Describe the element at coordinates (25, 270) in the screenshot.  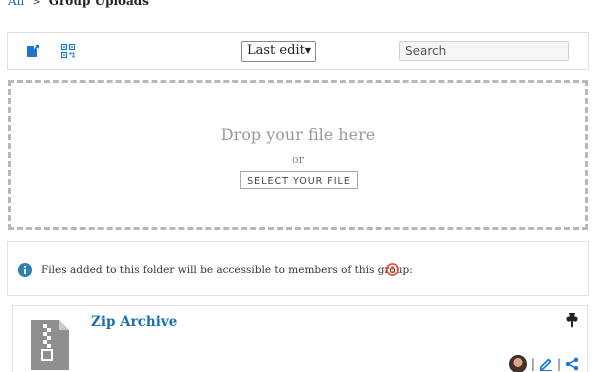
I see `info-icon` at that location.